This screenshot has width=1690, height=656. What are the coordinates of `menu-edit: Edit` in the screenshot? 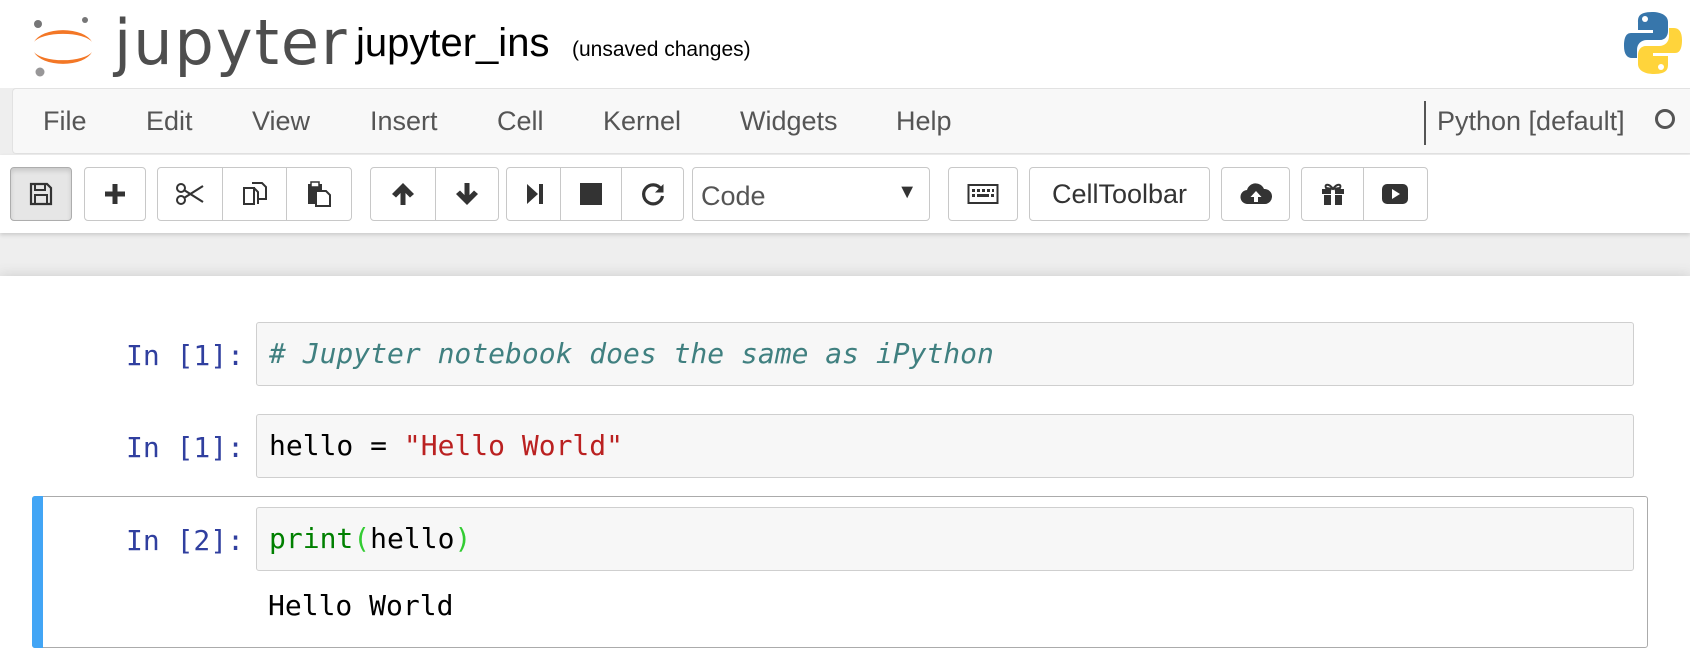 It's located at (169, 121).